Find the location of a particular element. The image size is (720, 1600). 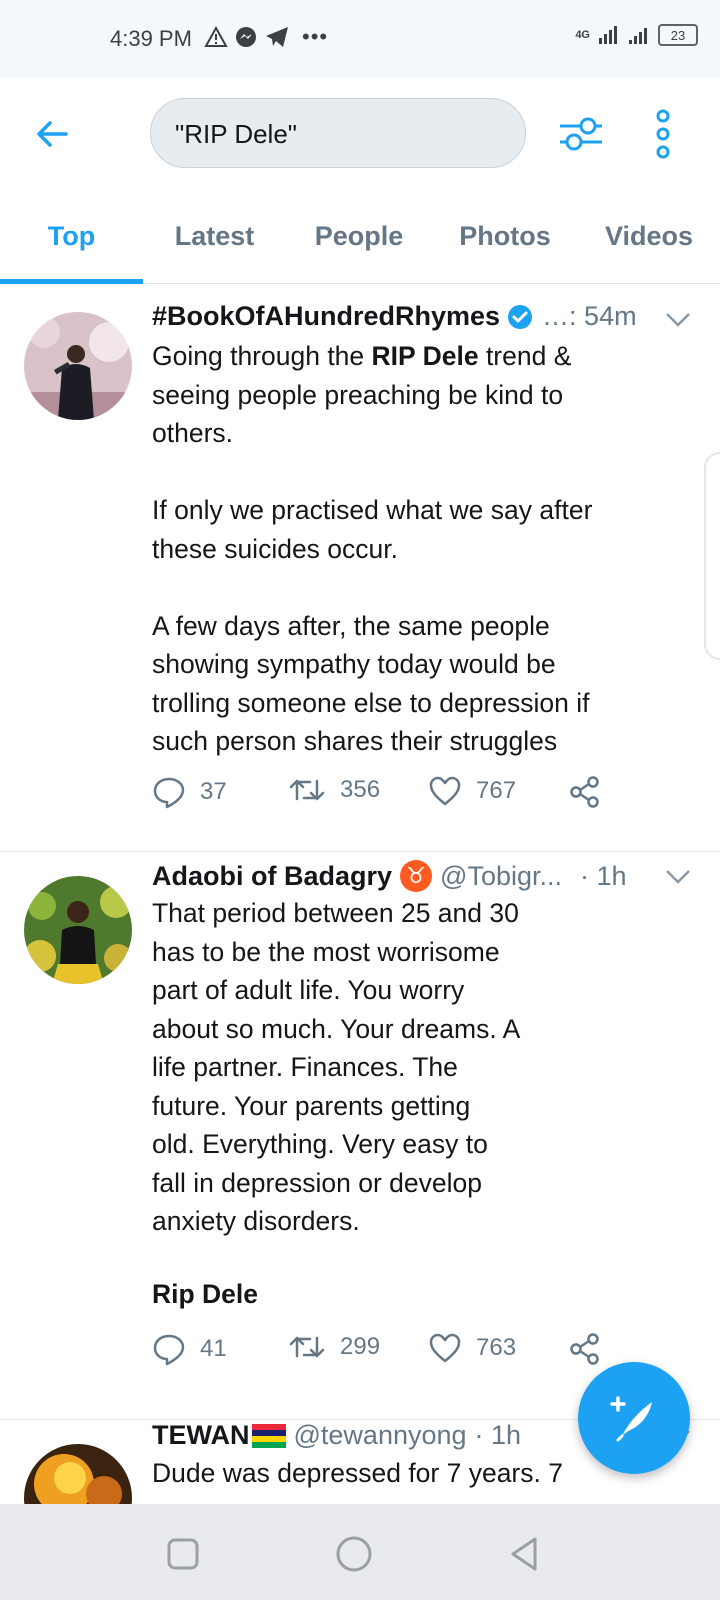

search-tabs: Top Latest People Photos Videos is located at coordinates (360, 236).